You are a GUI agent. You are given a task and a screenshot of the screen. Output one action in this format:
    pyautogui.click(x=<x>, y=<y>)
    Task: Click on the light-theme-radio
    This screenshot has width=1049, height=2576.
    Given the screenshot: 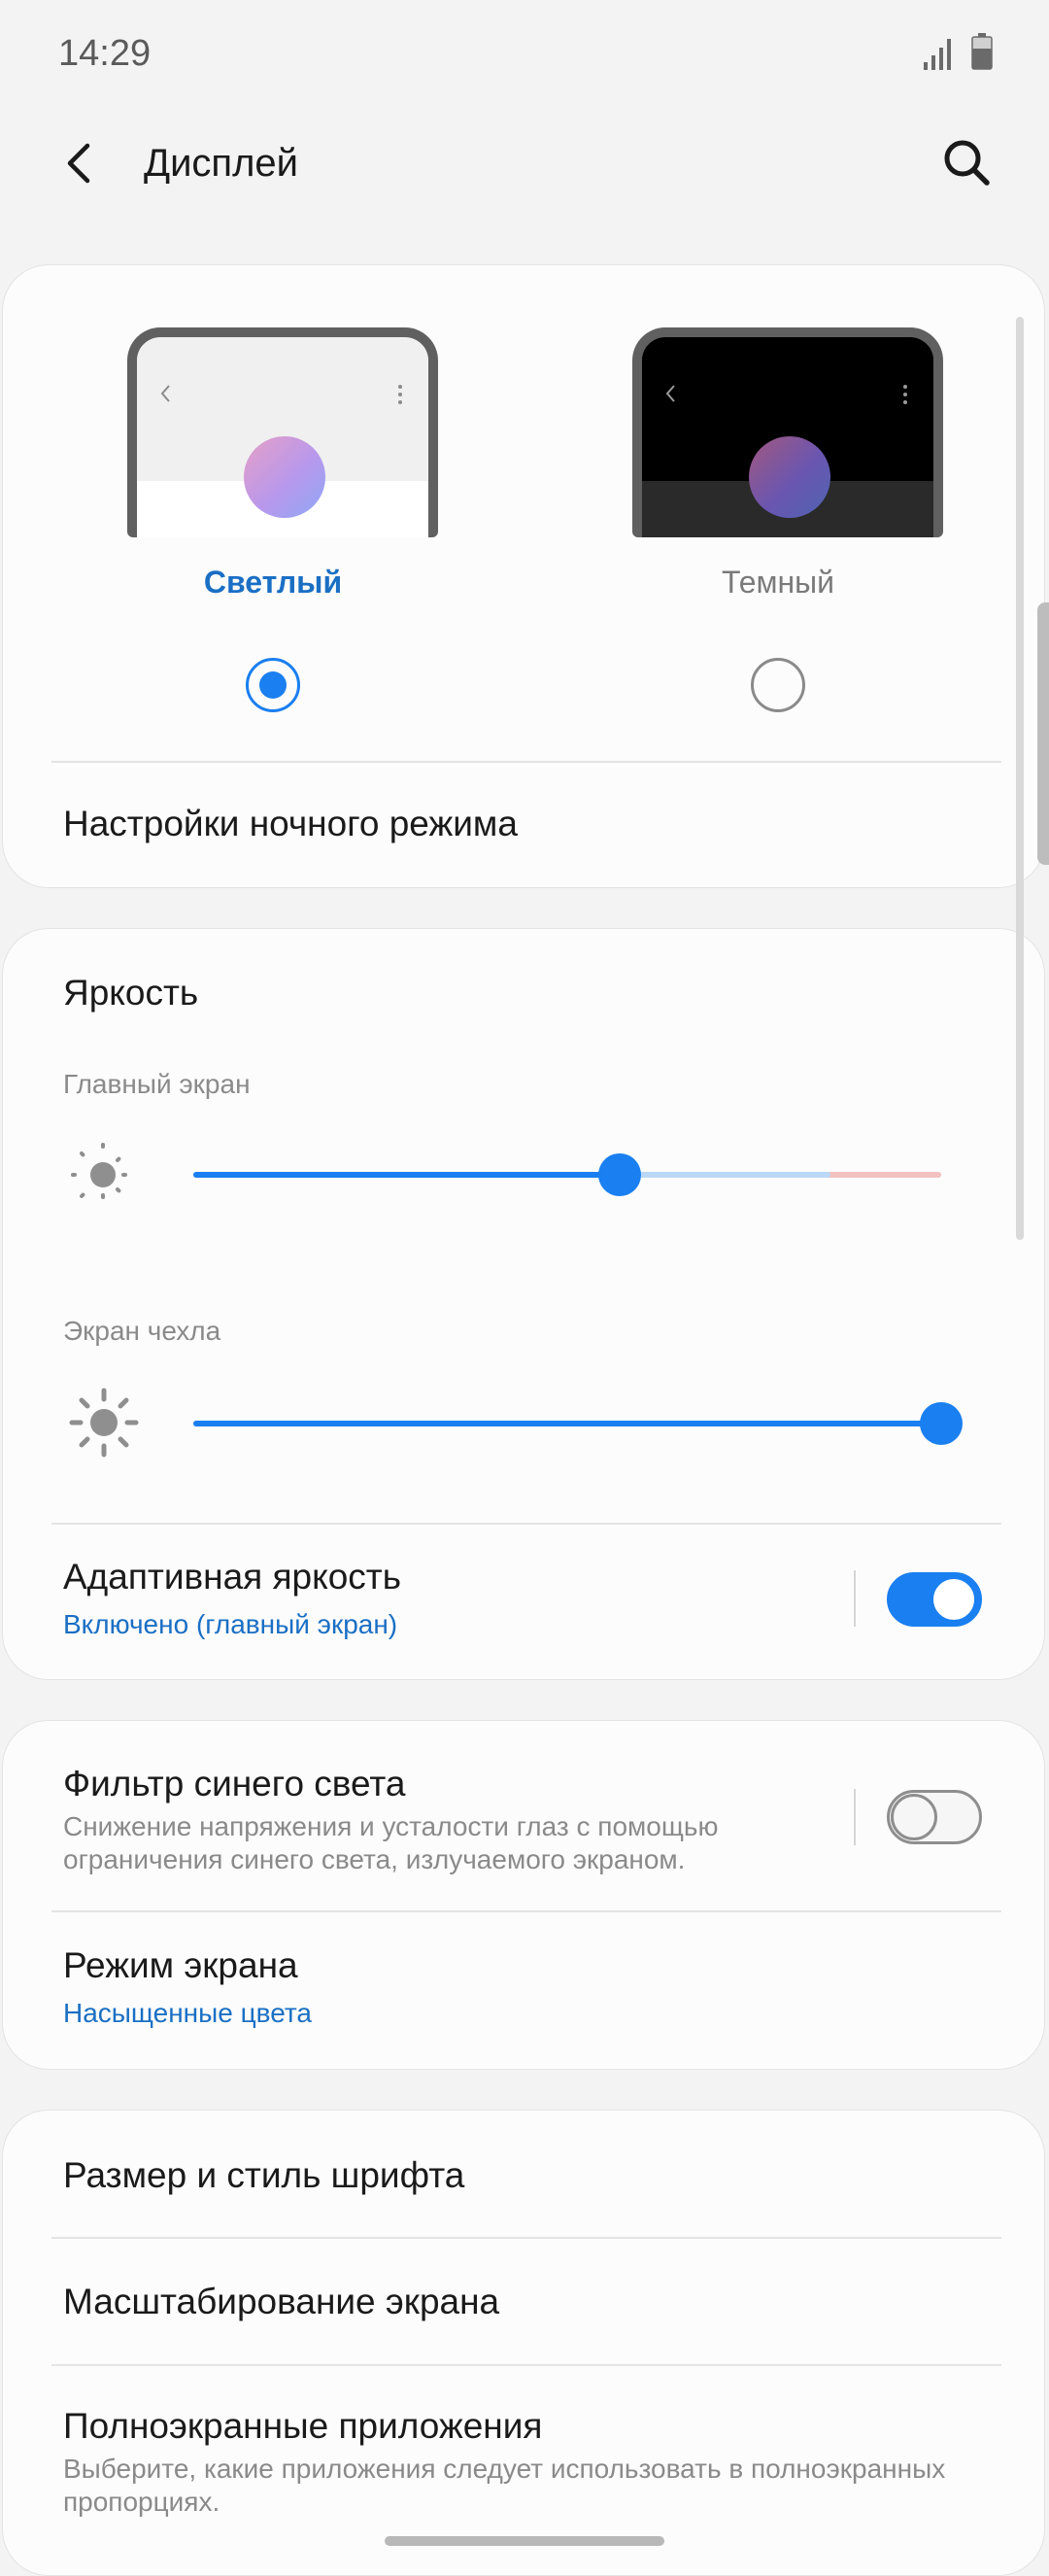 What is the action you would take?
    pyautogui.click(x=273, y=685)
    